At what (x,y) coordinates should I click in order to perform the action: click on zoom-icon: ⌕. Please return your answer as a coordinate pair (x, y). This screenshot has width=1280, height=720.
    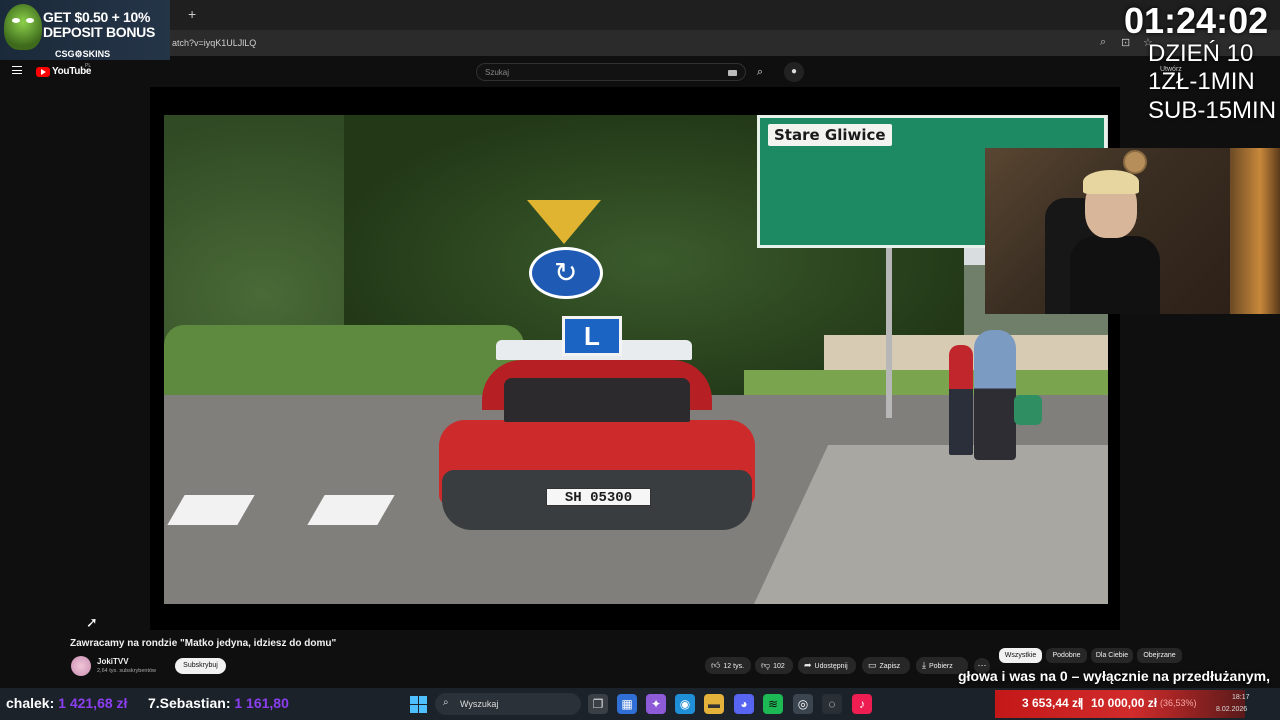
    Looking at the image, I should click on (1103, 42).